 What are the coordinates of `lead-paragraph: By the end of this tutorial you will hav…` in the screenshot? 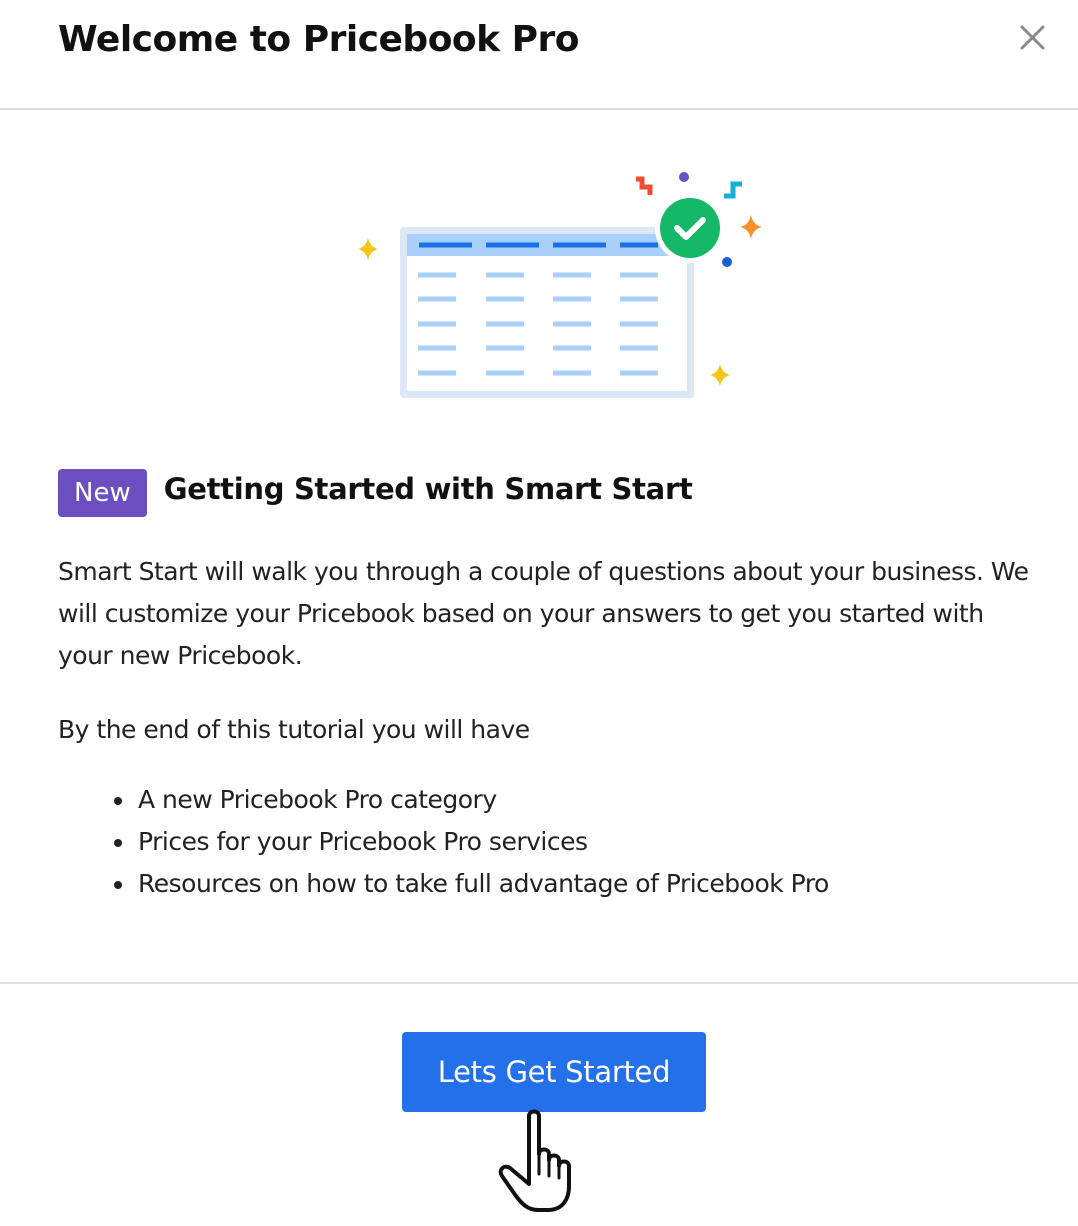 It's located at (294, 729).